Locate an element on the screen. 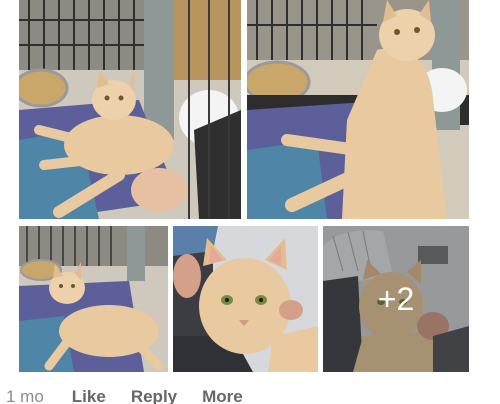  reply-button: Reply is located at coordinates (154, 396).